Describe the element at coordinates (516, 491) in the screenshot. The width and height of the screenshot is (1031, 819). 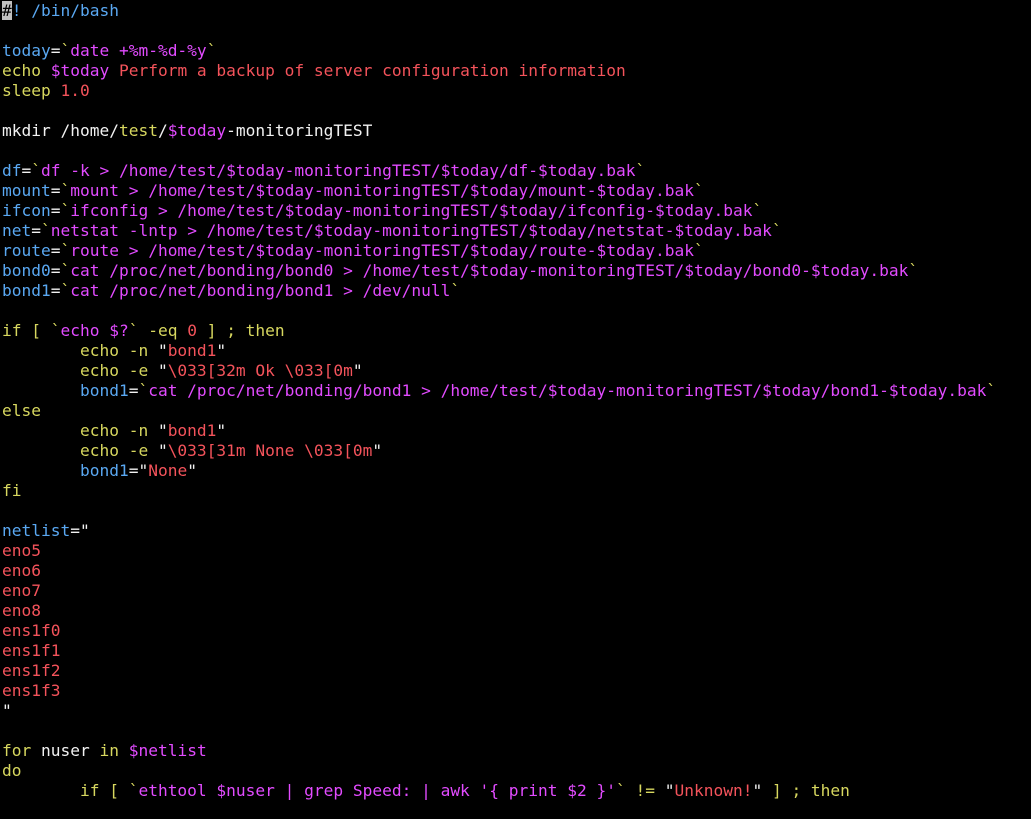
I see `code-line: fi` at that location.